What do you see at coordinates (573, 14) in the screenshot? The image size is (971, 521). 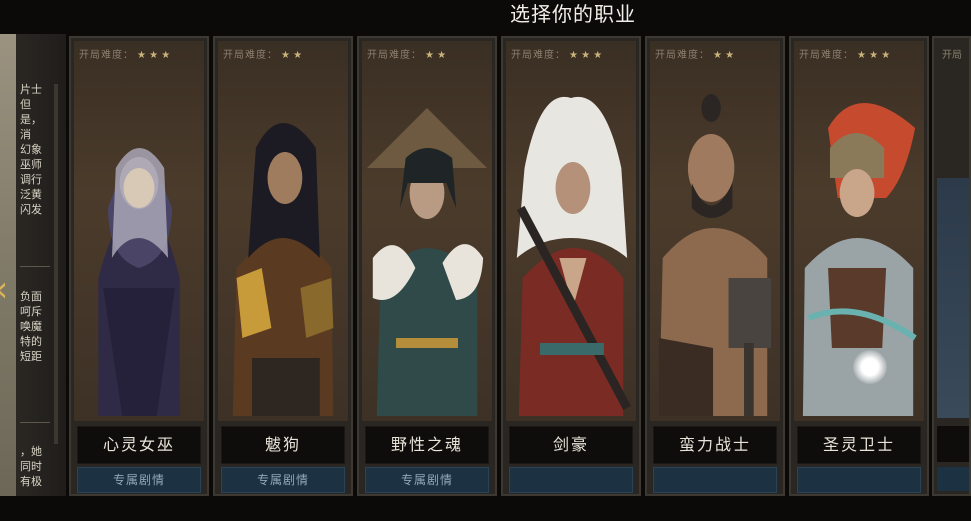 I see `page-title: 选择你的职业` at bounding box center [573, 14].